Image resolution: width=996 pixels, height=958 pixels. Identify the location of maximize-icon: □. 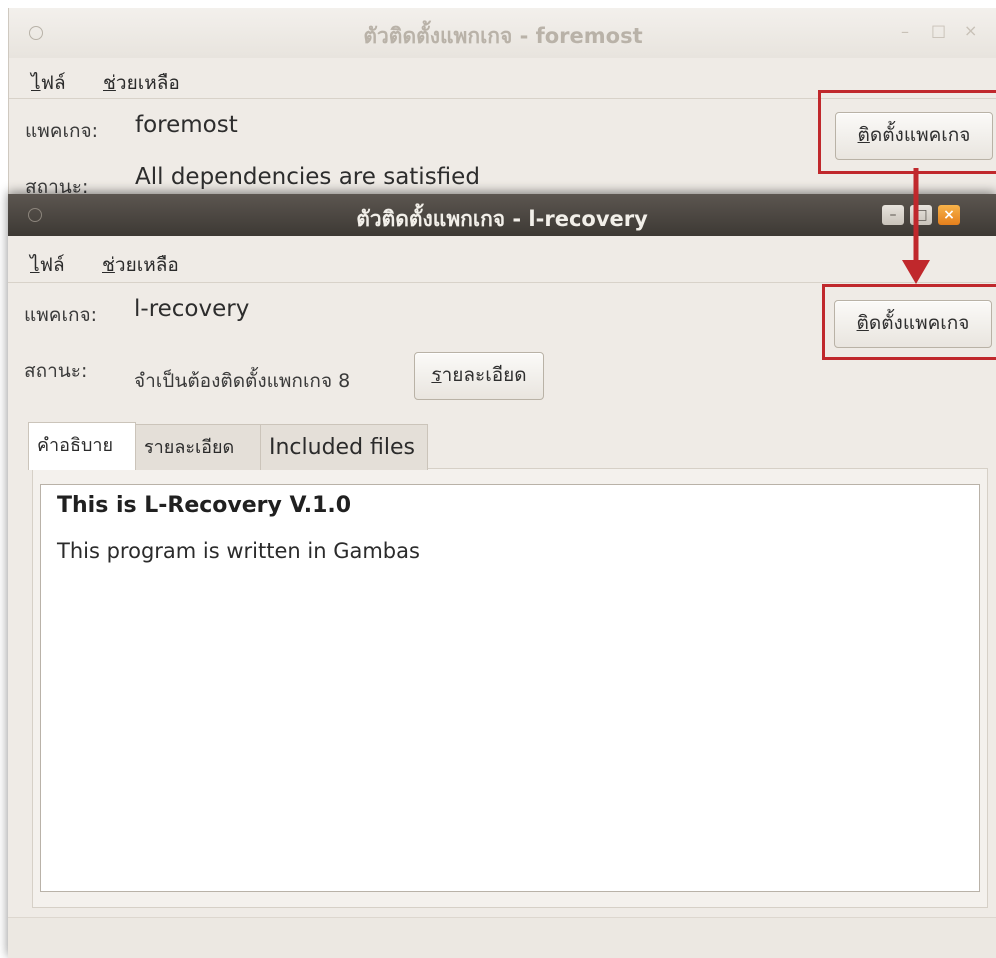
(938, 30).